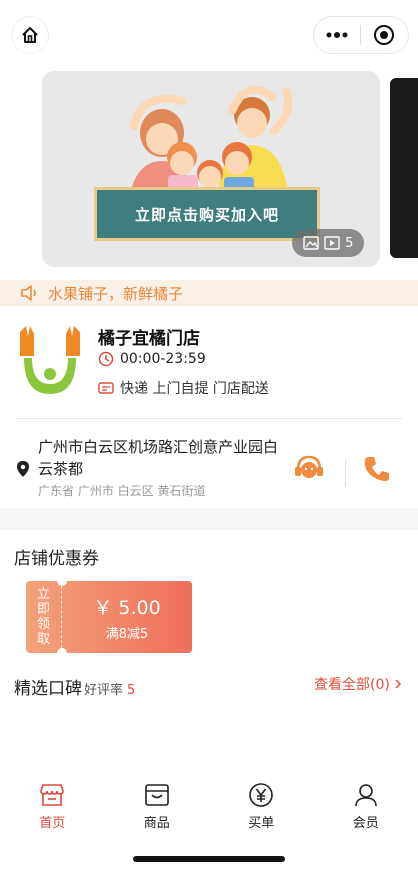 The width and height of the screenshot is (418, 876). I want to click on speaker-icon, so click(28, 293).